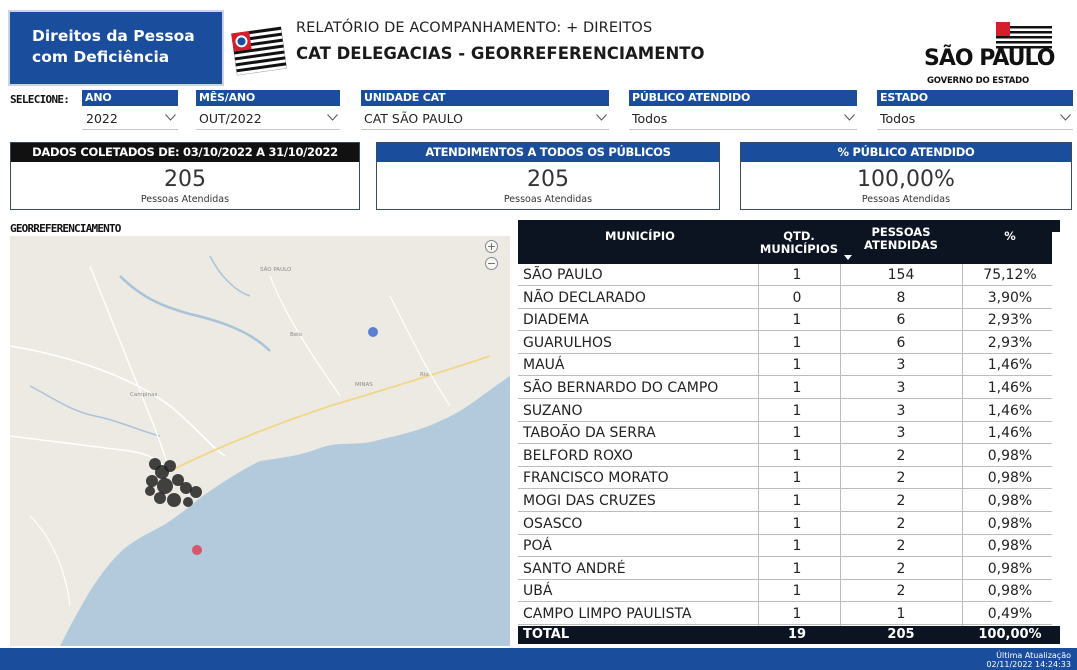 The height and width of the screenshot is (670, 1077). What do you see at coordinates (1028, 664) in the screenshot?
I see `last-update-value: 02/11/2022 14:24:33` at bounding box center [1028, 664].